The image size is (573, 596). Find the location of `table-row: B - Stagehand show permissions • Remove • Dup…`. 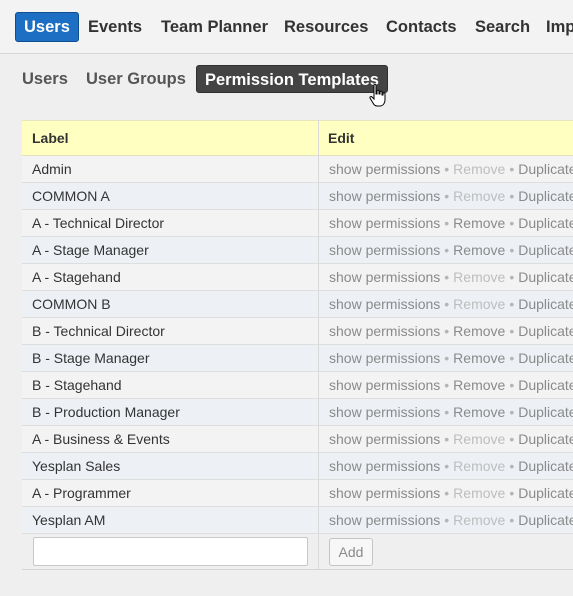

table-row: B - Stagehand show permissions • Remove • Dup… is located at coordinates (297, 385).